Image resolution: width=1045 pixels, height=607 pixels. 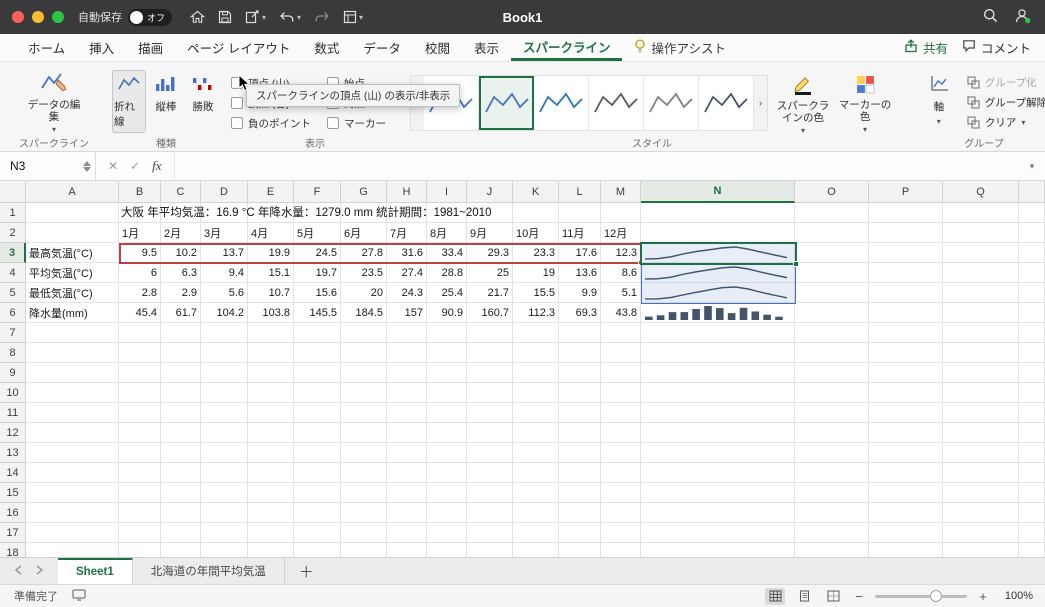 I want to click on cell-X10, so click(x=1032, y=393).